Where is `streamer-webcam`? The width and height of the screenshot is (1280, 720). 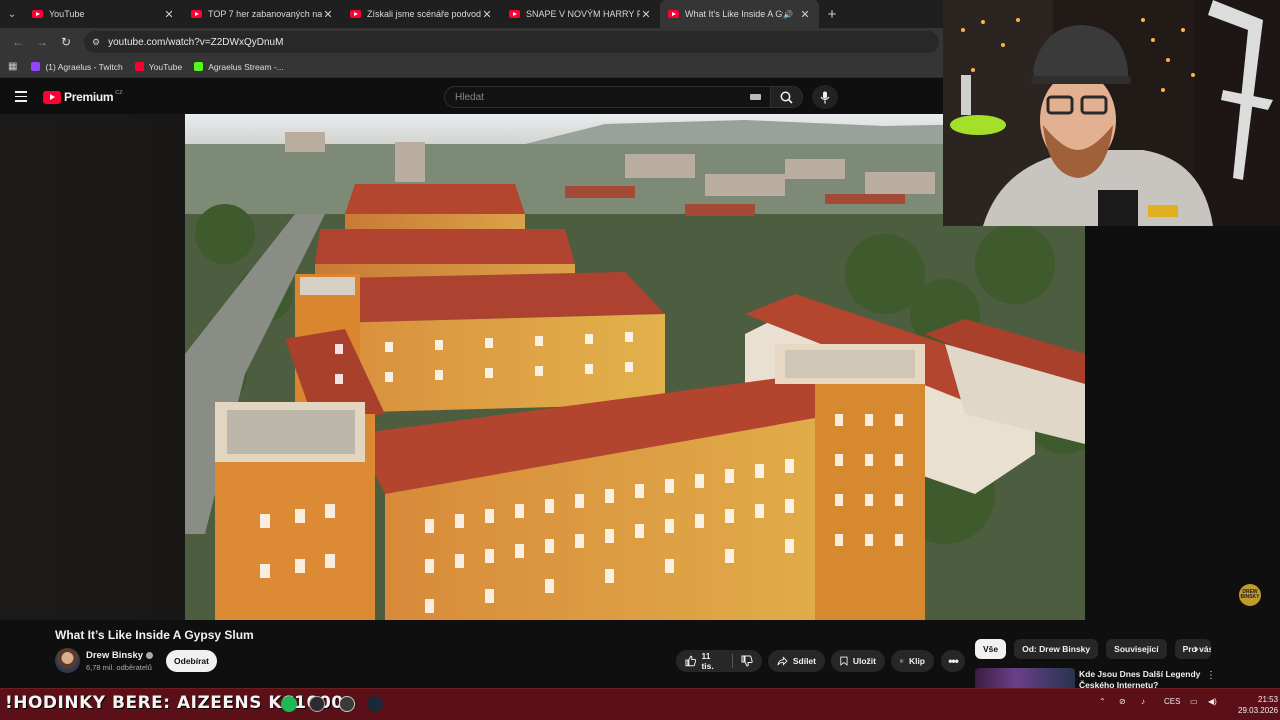 streamer-webcam is located at coordinates (1111, 113).